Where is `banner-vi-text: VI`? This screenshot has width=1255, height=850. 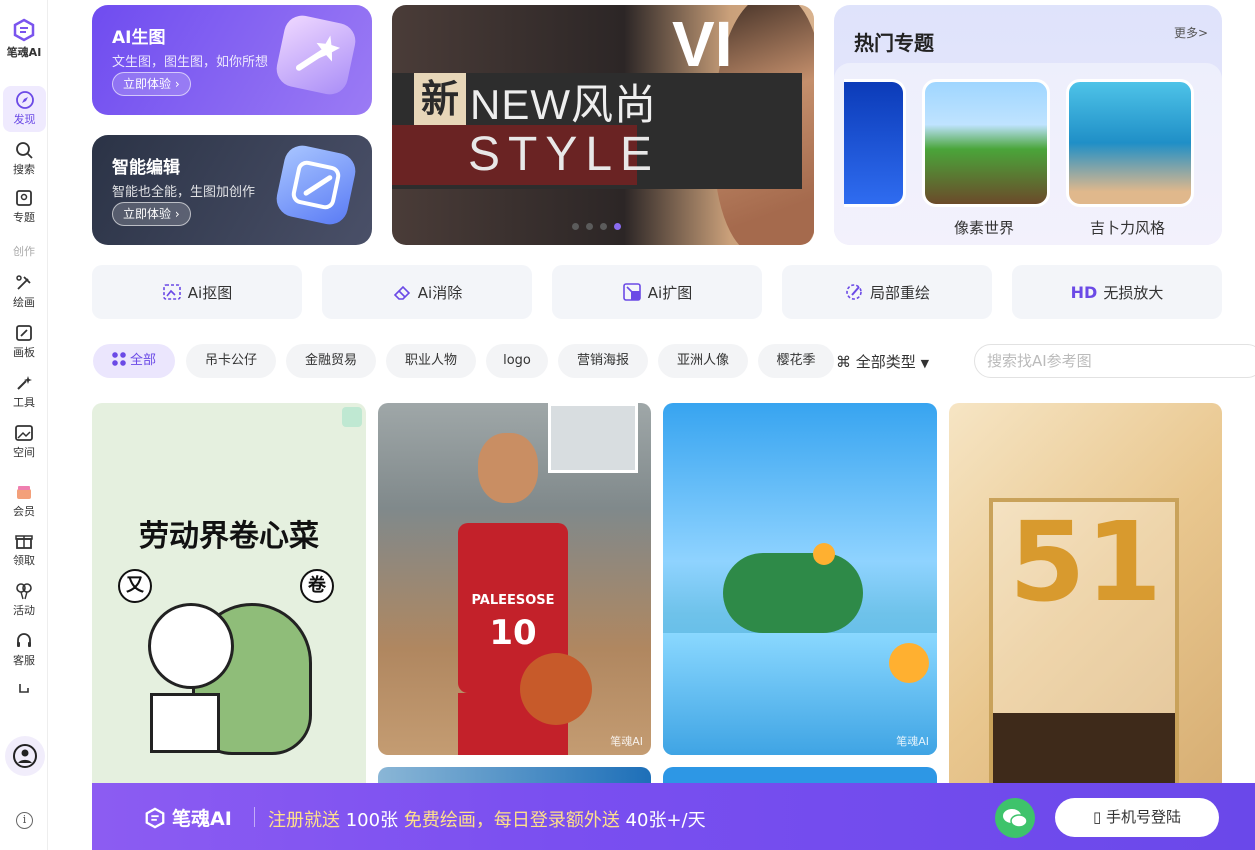
banner-vi-text: VI is located at coordinates (702, 44).